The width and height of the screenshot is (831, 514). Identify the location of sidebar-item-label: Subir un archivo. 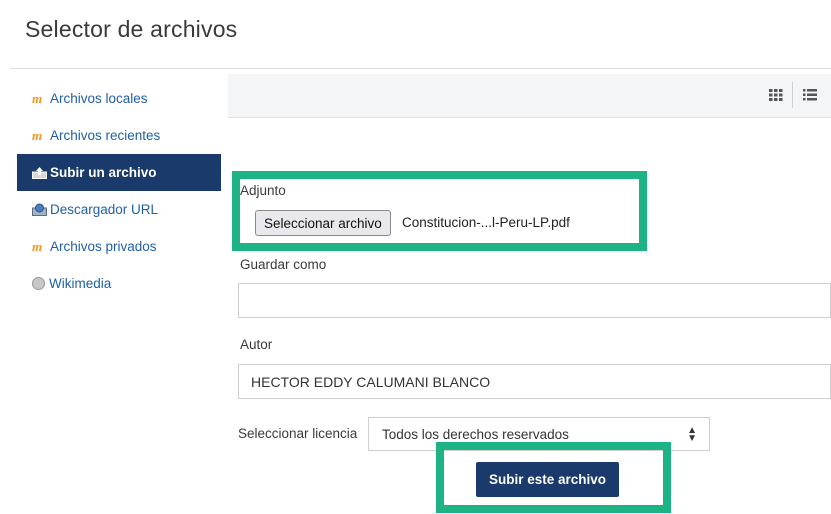
(103, 172).